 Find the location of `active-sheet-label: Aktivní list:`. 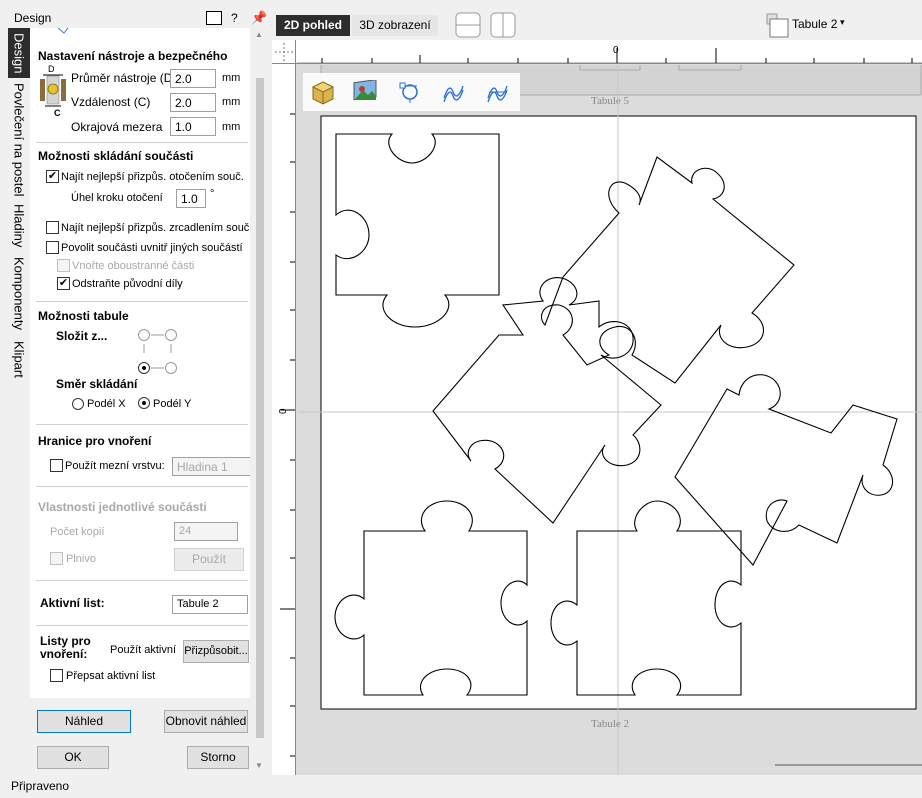

active-sheet-label: Aktivní list: is located at coordinates (72, 603).